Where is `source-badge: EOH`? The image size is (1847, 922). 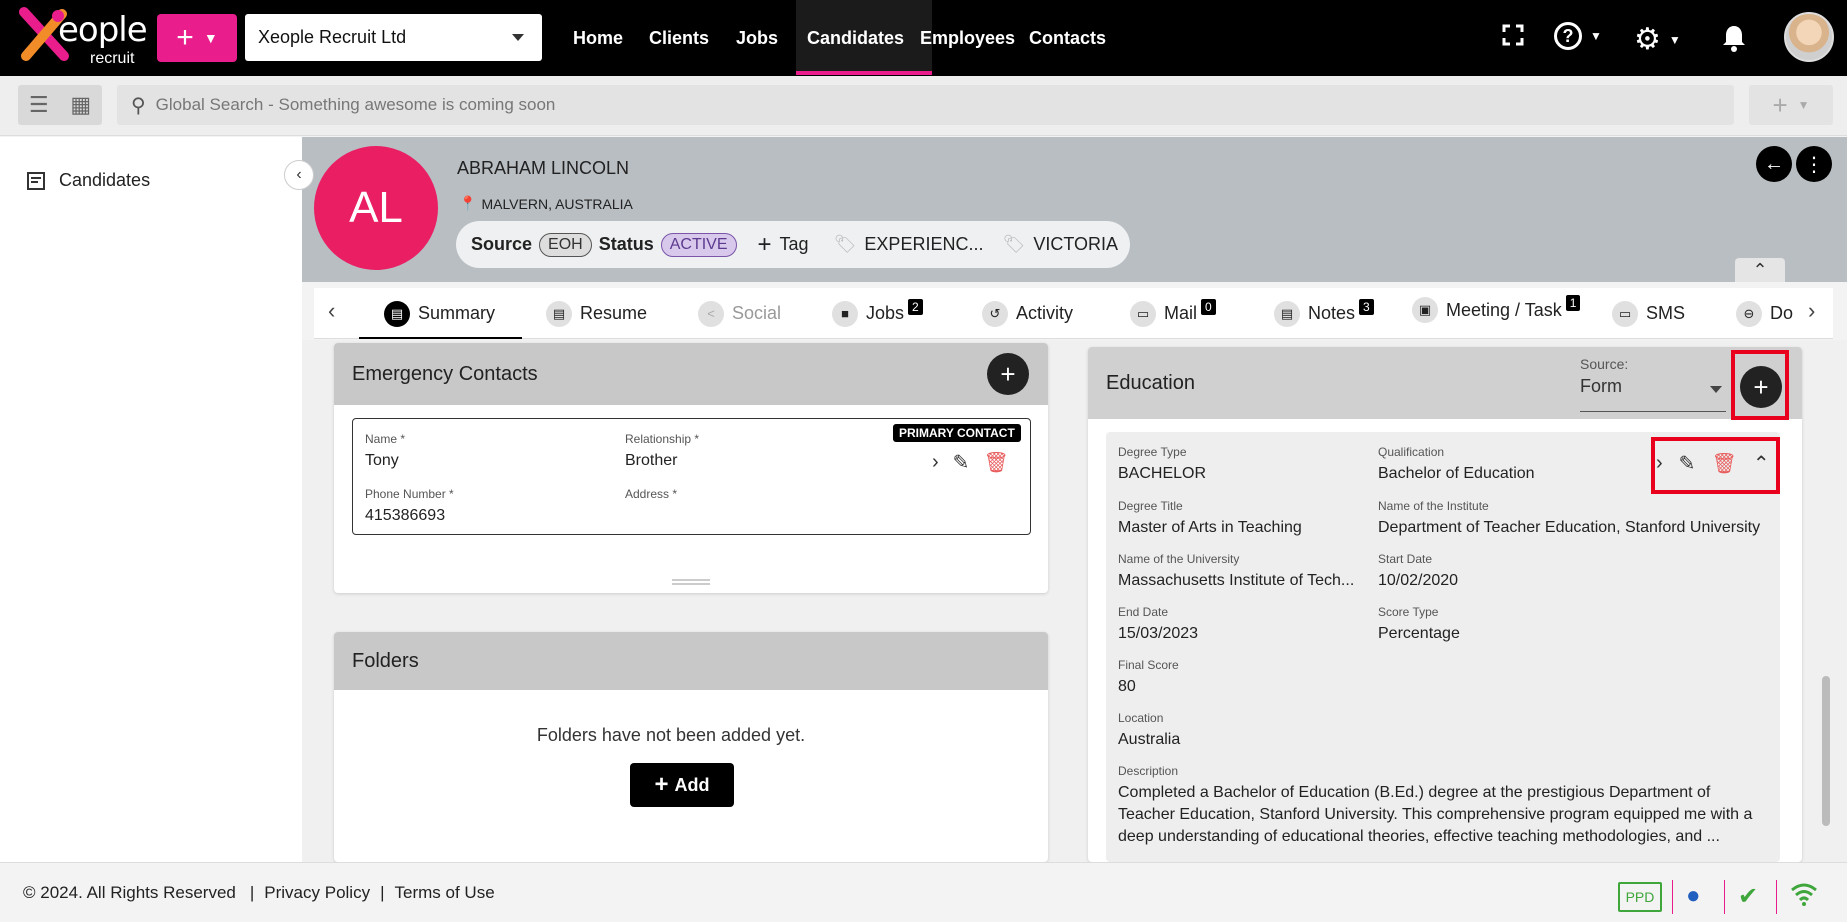
source-badge: EOH is located at coordinates (565, 244).